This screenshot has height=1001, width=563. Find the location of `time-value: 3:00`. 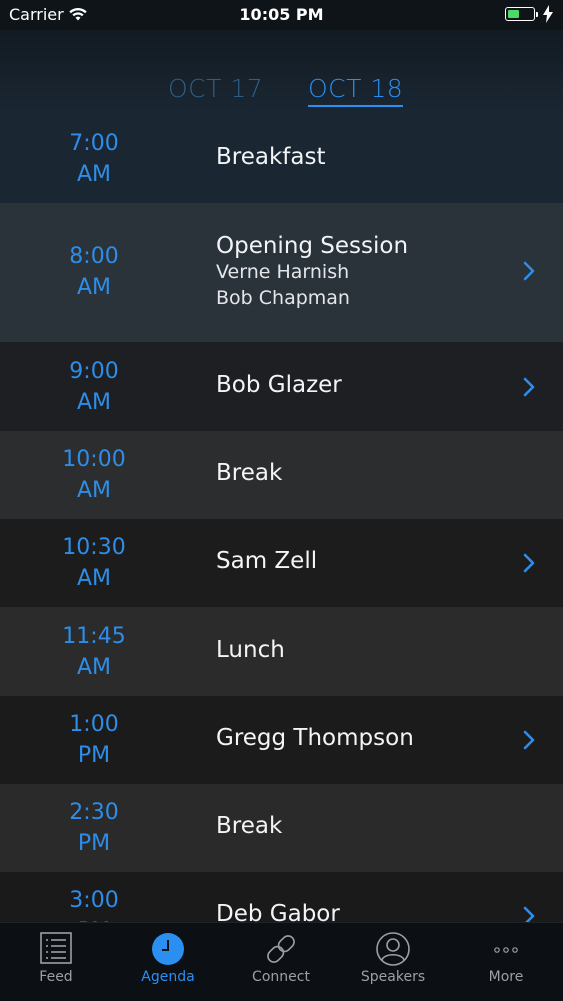

time-value: 3:00 is located at coordinates (94, 900).